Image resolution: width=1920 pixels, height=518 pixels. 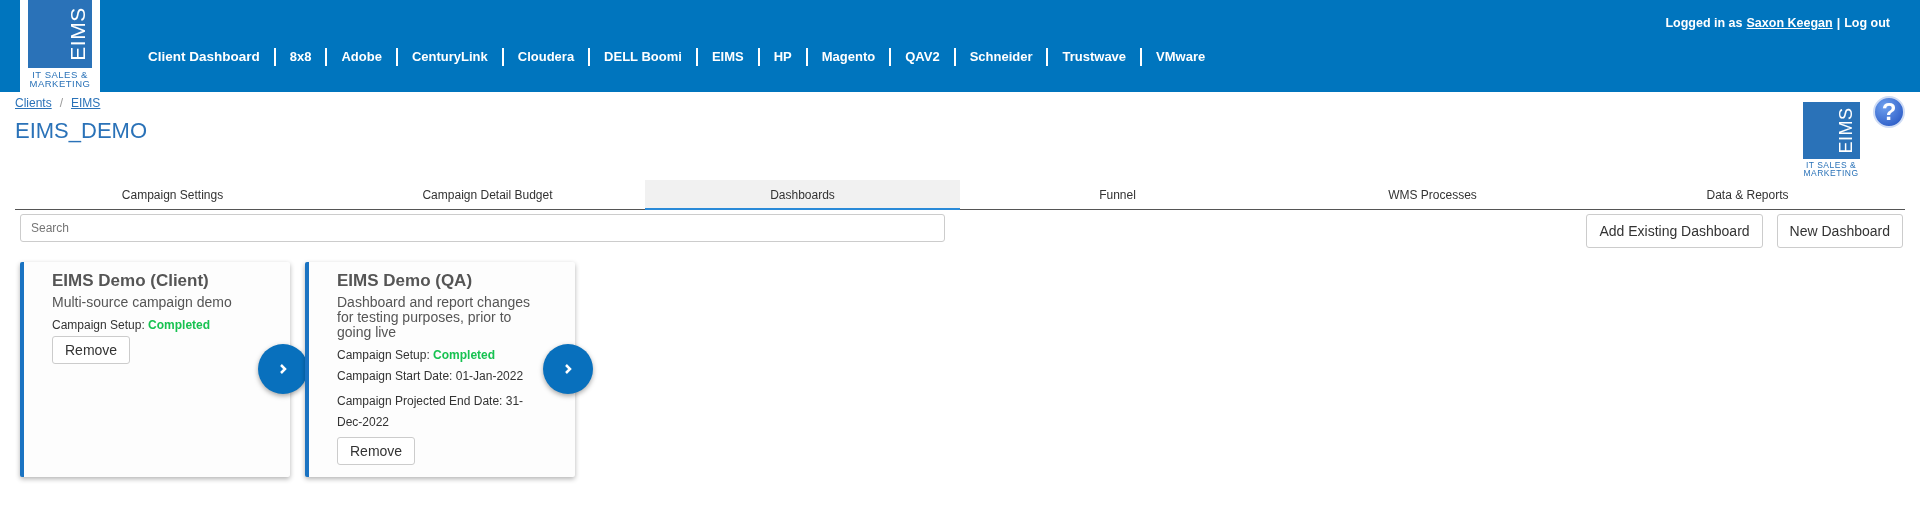 What do you see at coordinates (360, 57) in the screenshot?
I see `nav-link: Adobe` at bounding box center [360, 57].